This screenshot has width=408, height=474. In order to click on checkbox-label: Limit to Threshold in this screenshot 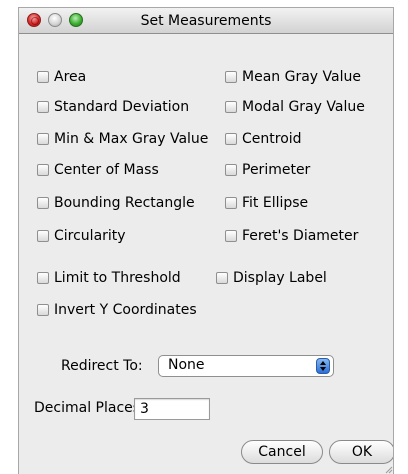, I will do `click(117, 278)`.